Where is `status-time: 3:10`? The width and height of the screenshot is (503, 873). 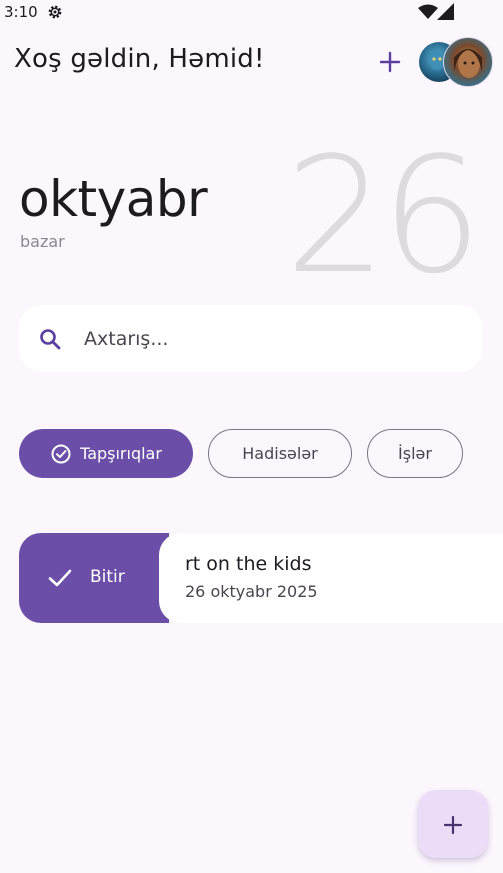 status-time: 3:10 is located at coordinates (21, 12).